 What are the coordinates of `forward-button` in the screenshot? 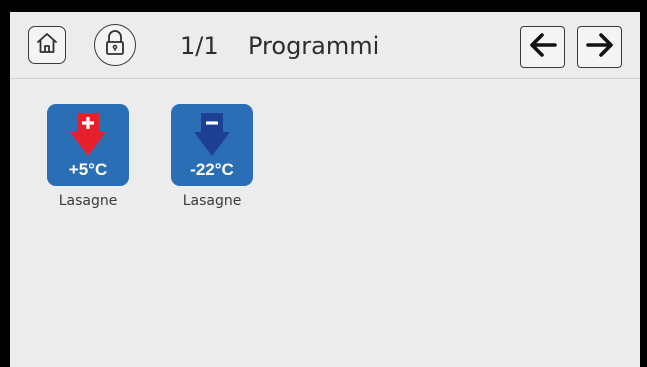 It's located at (599, 47).